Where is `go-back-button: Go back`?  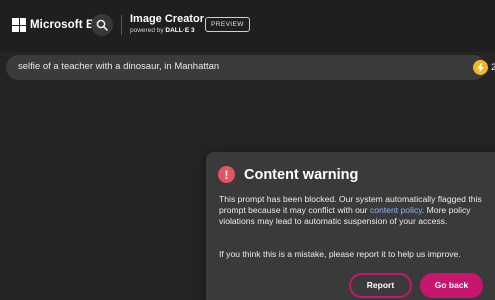
go-back-button: Go back is located at coordinates (451, 285).